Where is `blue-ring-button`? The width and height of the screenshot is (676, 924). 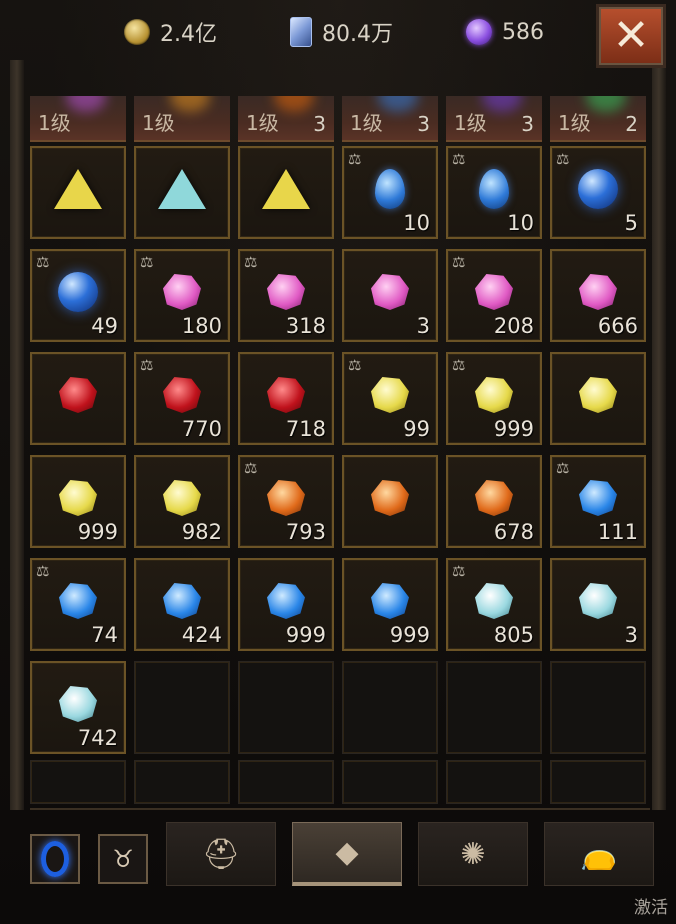 blue-ring-button is located at coordinates (55, 859).